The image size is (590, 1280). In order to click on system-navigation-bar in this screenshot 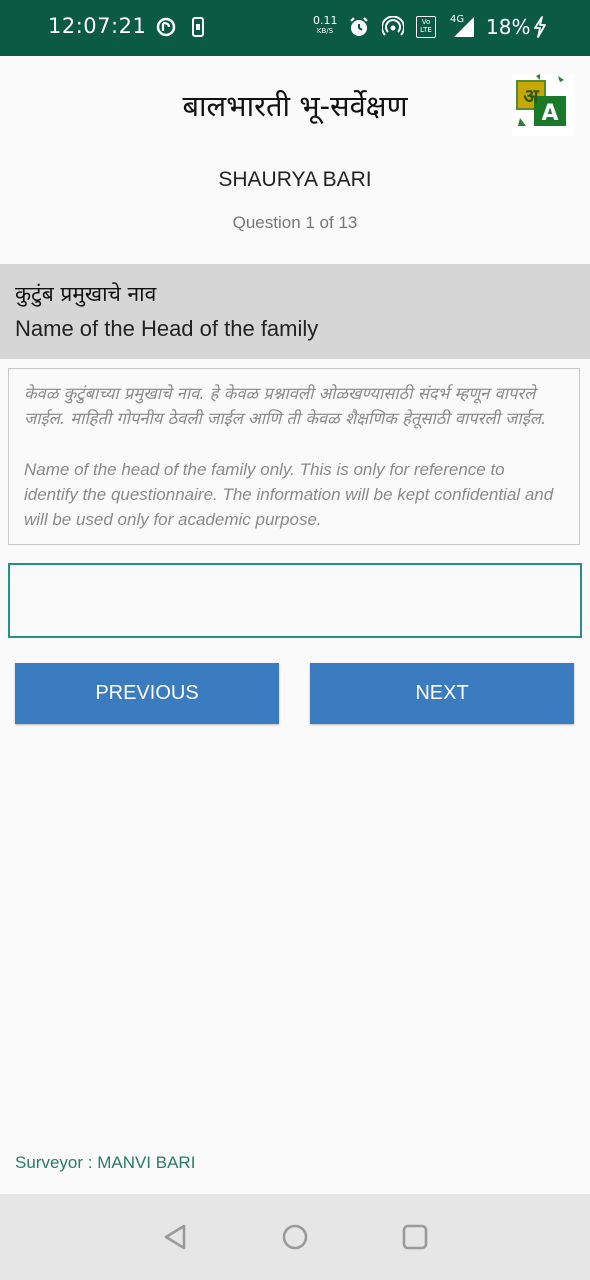, I will do `click(295, 1237)`.